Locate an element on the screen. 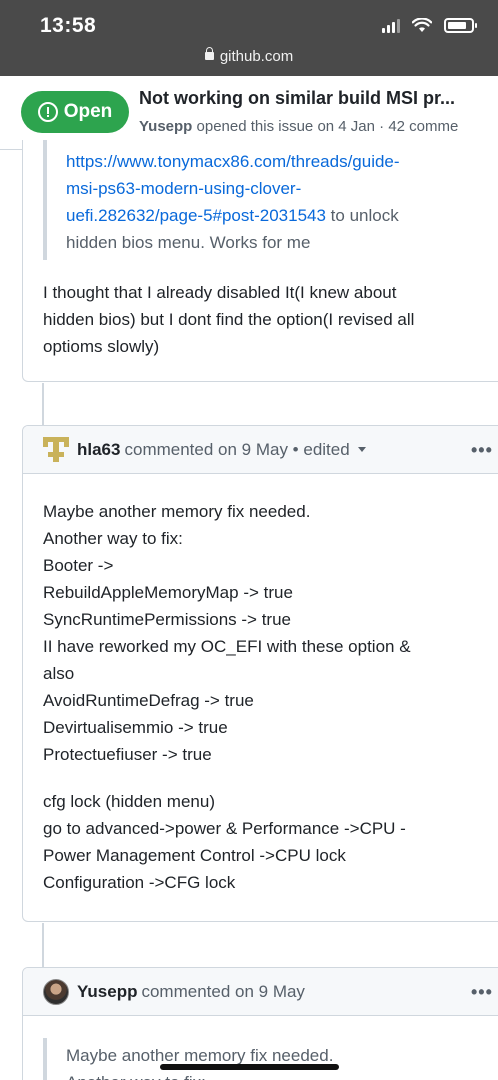 The height and width of the screenshot is (1080, 498). issue-state-badge: Open is located at coordinates (75, 112).